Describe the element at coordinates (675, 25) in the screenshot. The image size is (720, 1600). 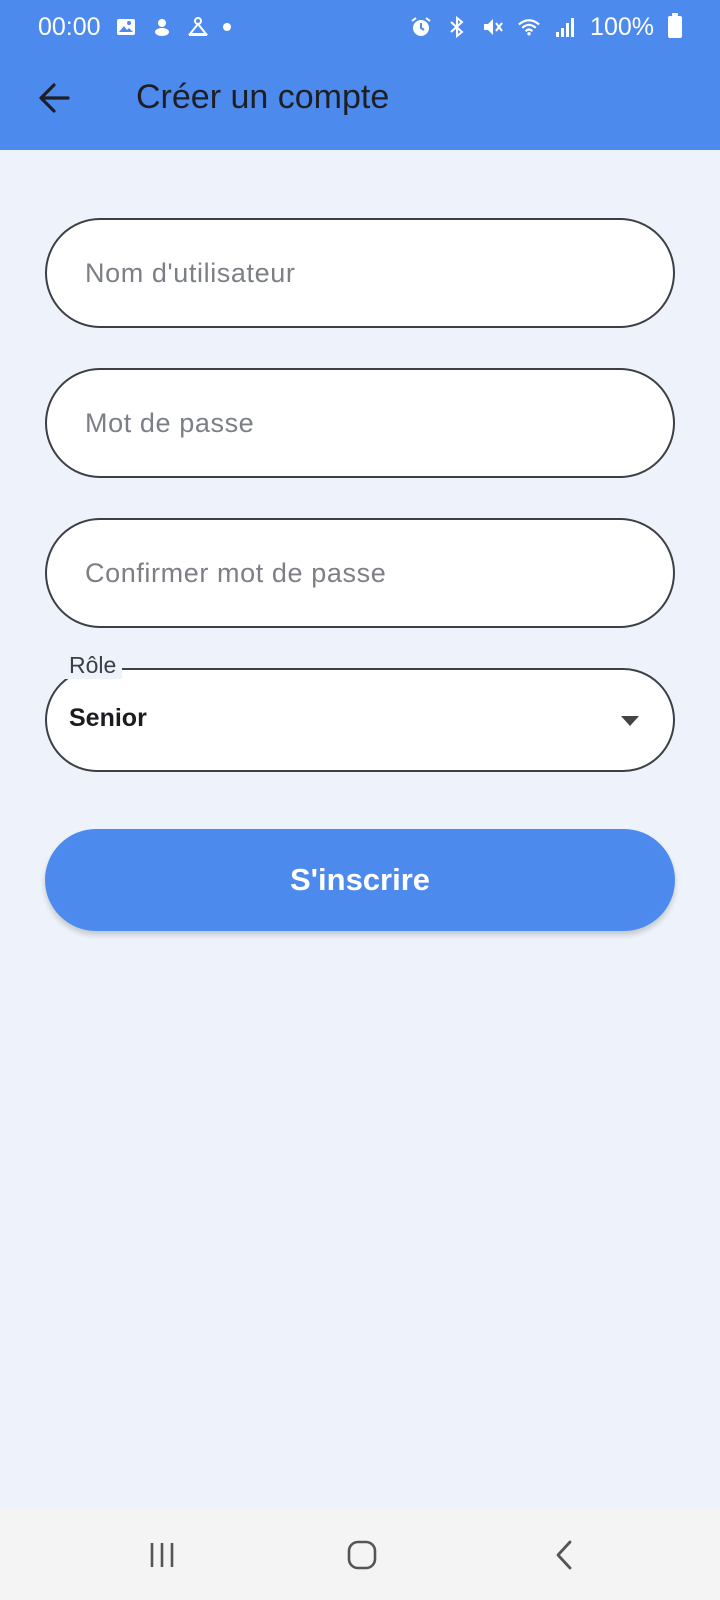
I see `battery-icon` at that location.